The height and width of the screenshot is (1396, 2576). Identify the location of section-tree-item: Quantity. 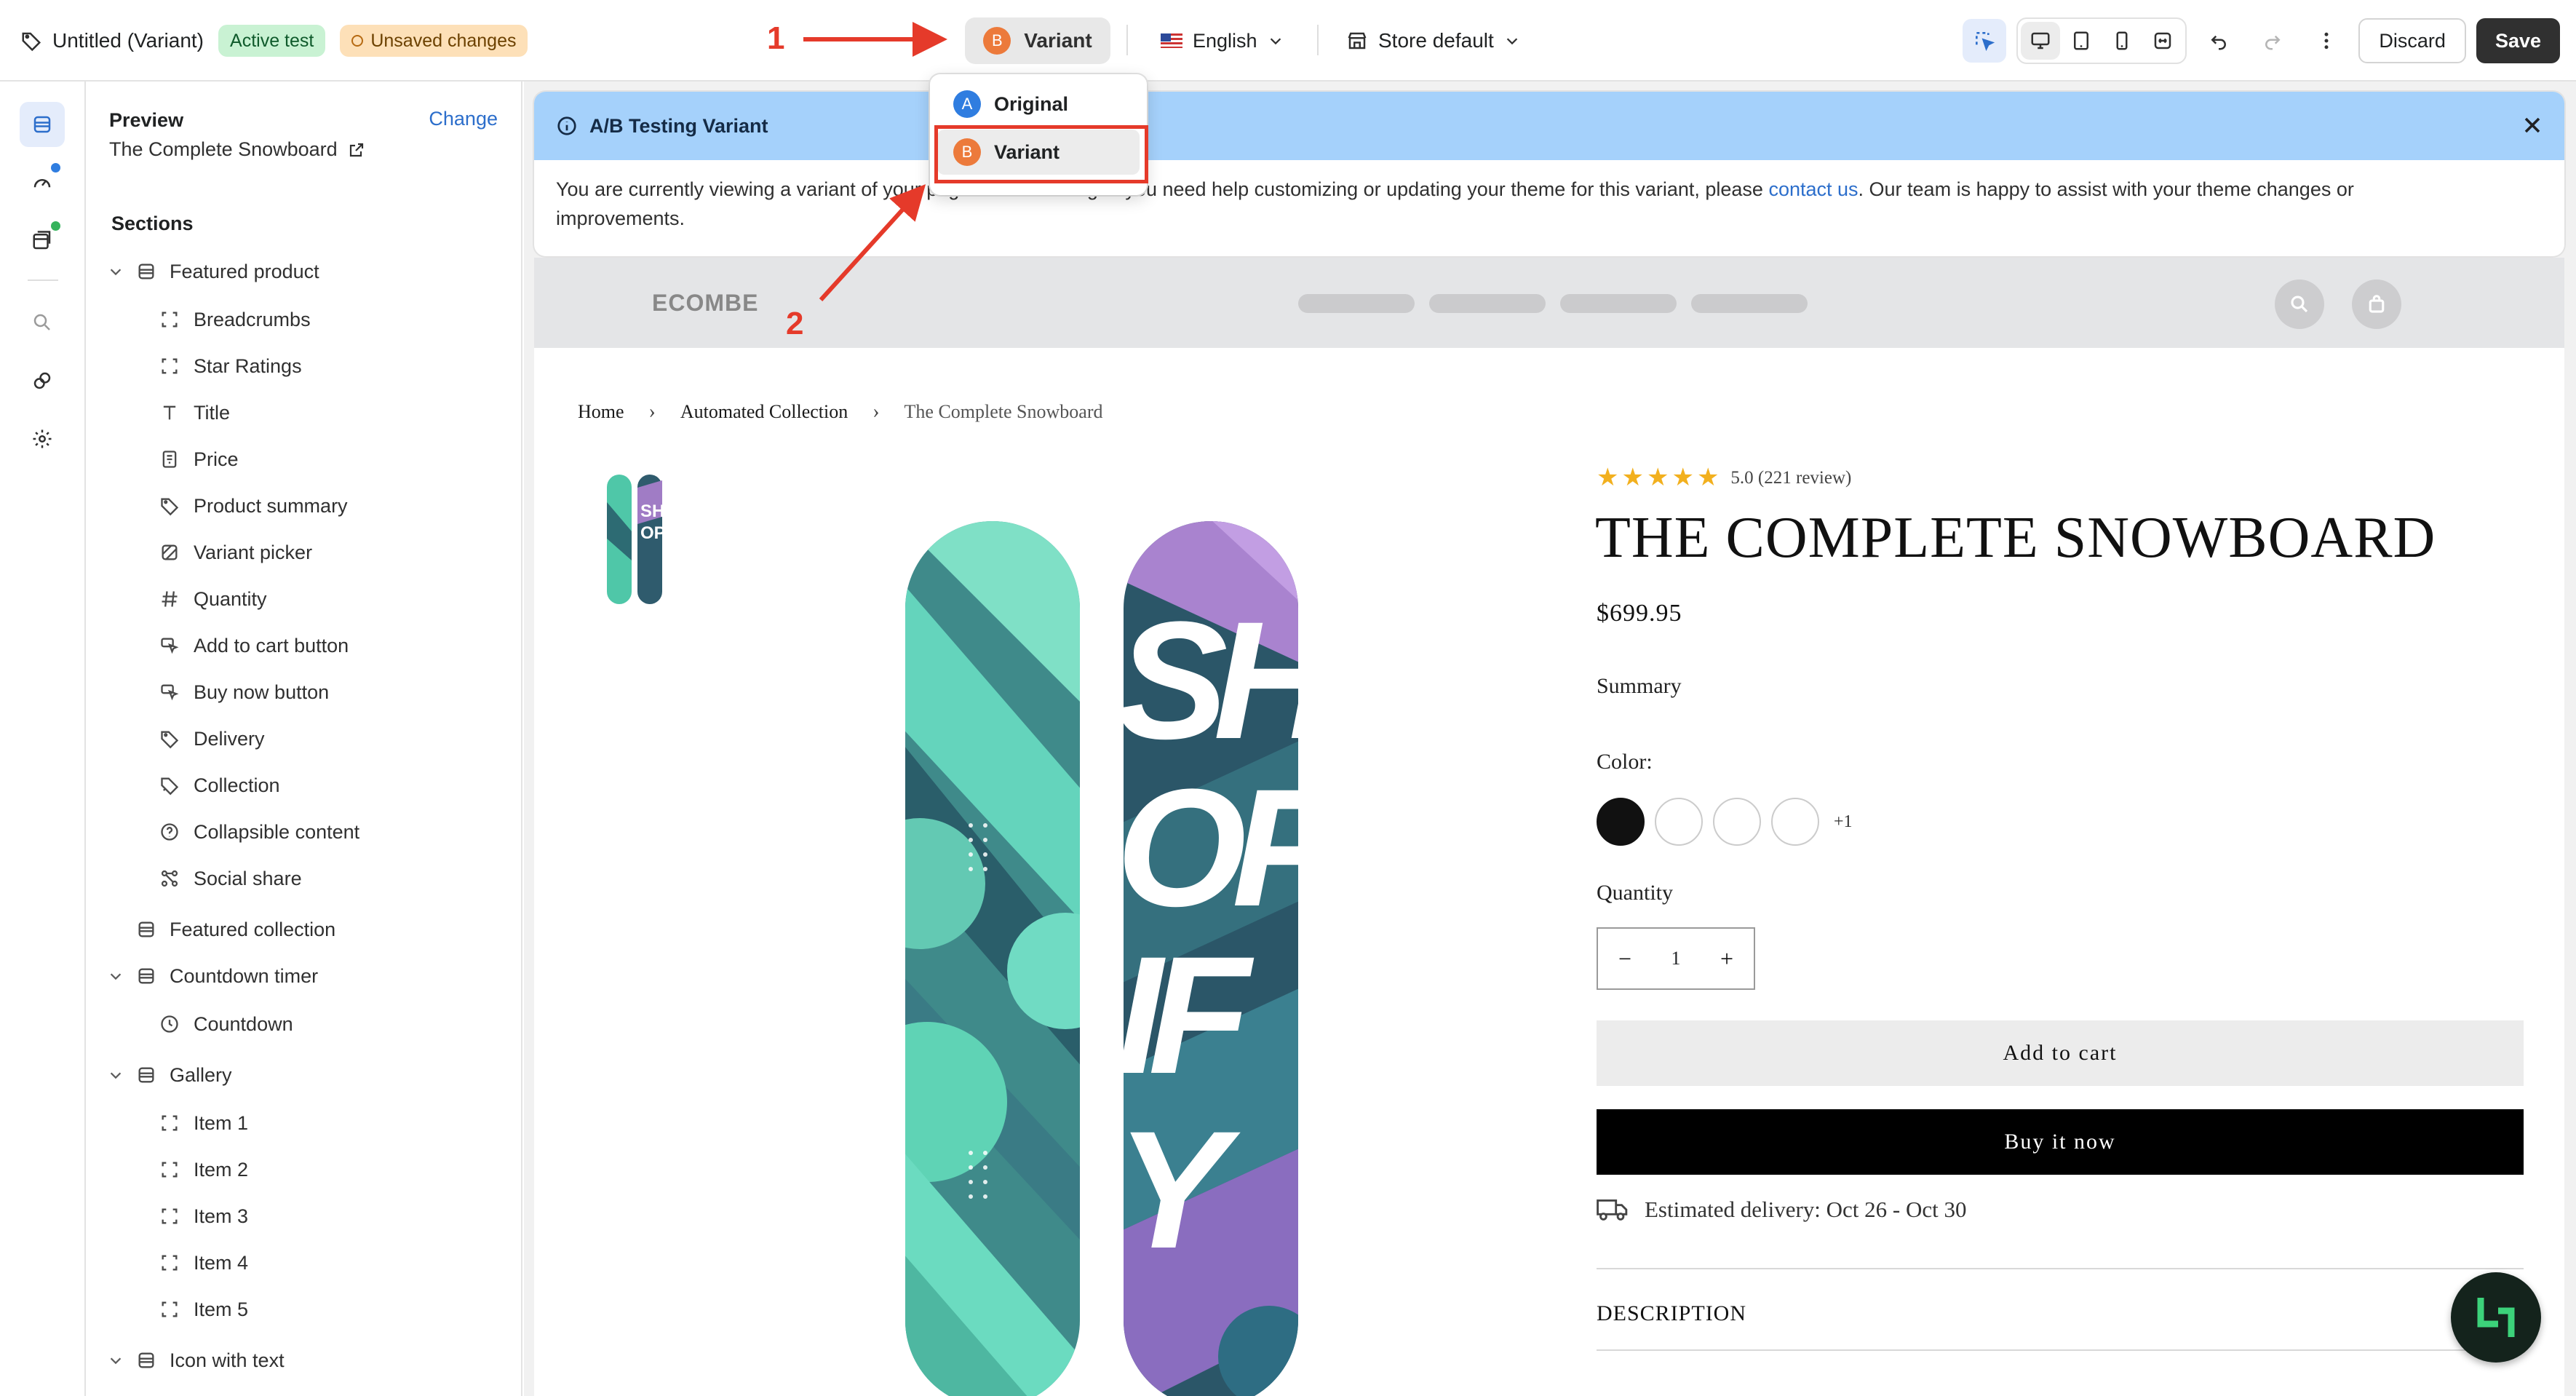
(303, 599).